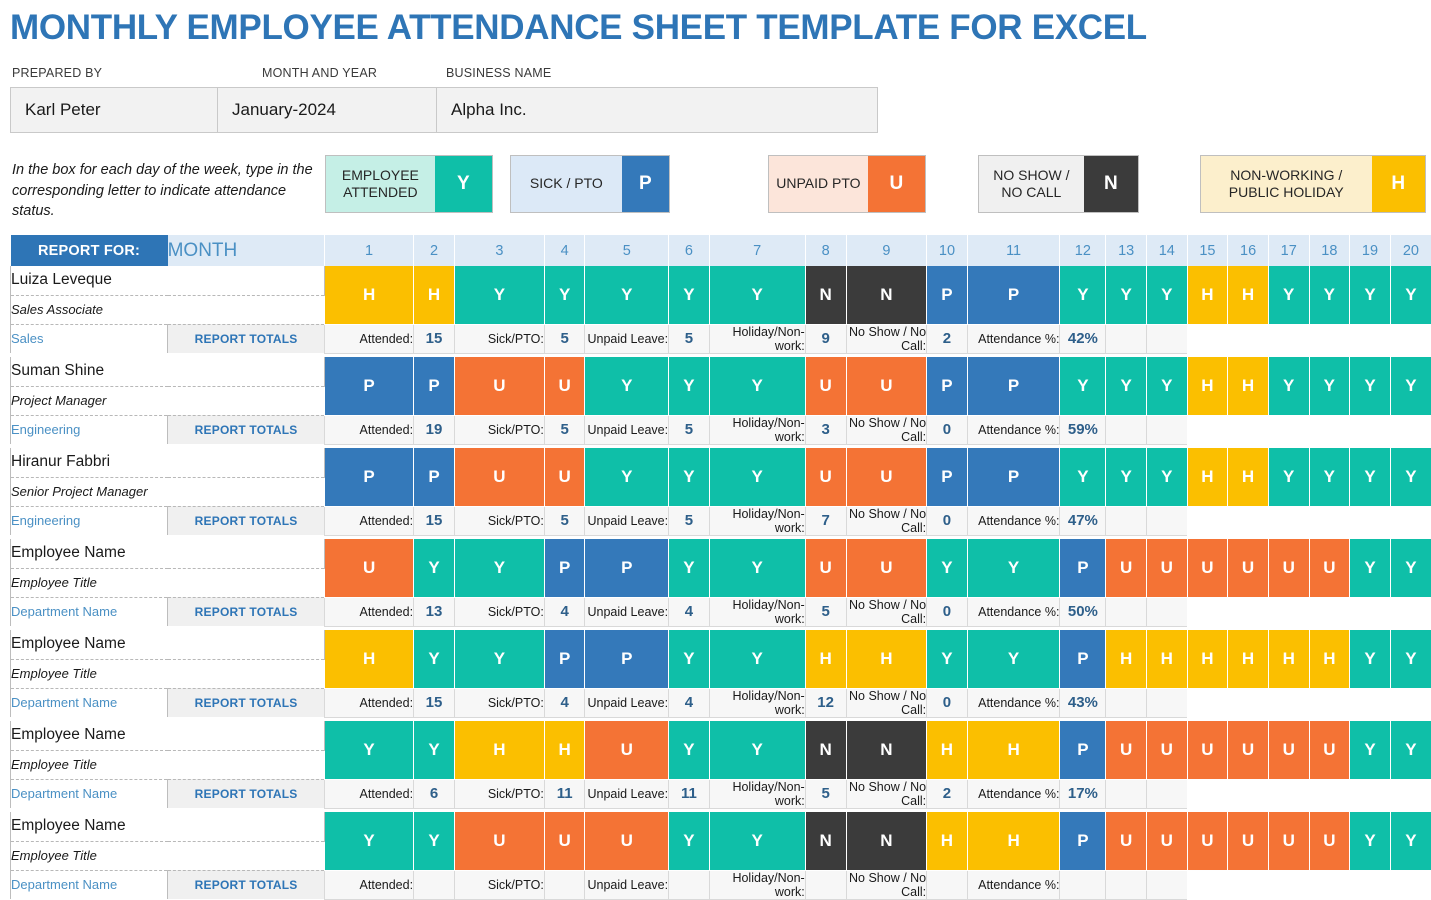 The width and height of the screenshot is (1431, 900). I want to click on attendance-cell-13: H, so click(1126, 659).